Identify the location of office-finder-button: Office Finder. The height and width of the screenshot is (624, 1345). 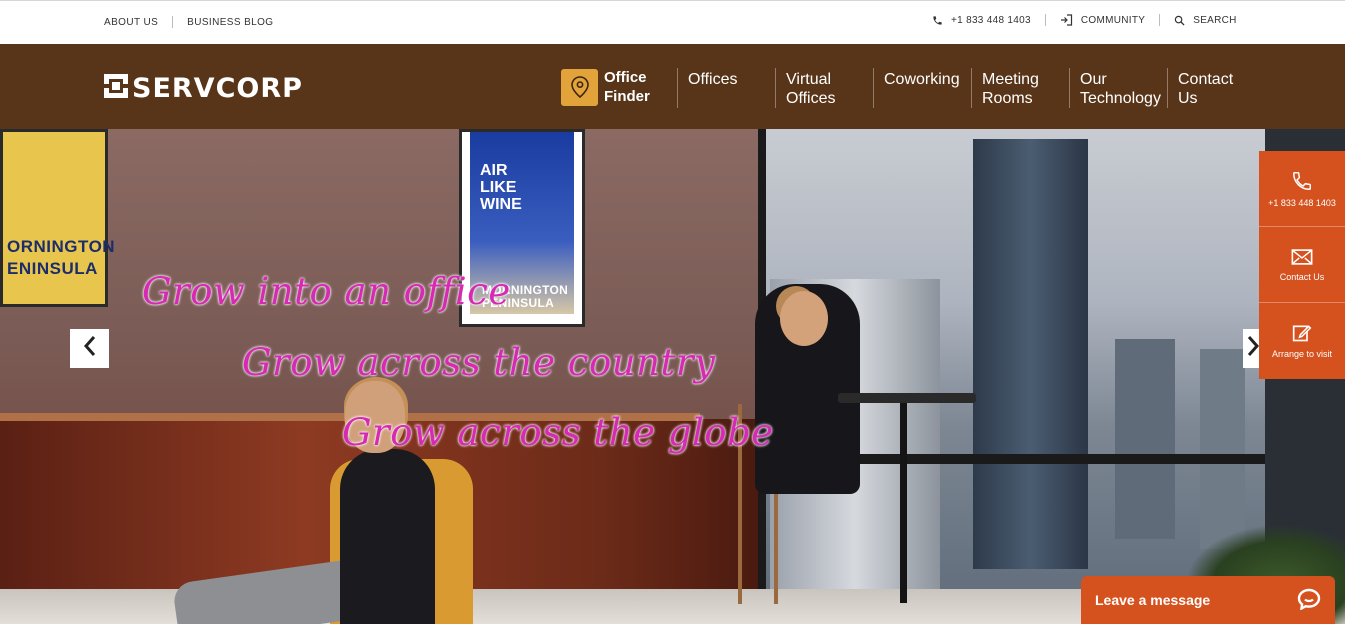
(619, 87).